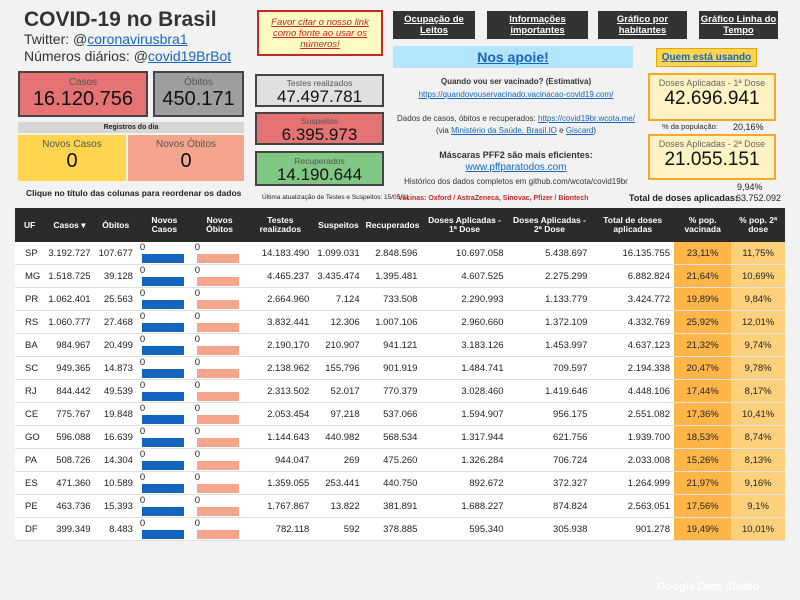 The image size is (800, 600). I want to click on obitos-value: 450.171, so click(198, 99).